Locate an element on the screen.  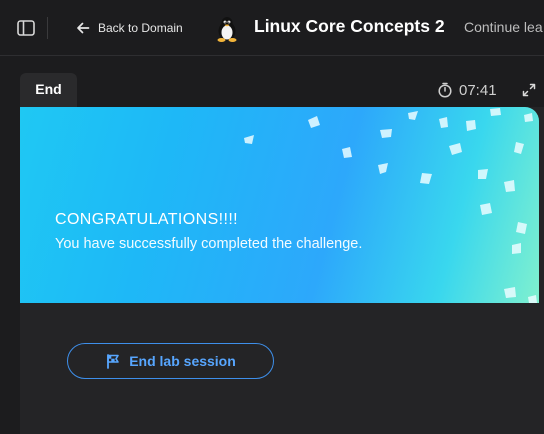
timer-value: 07:41 is located at coordinates (478, 90).